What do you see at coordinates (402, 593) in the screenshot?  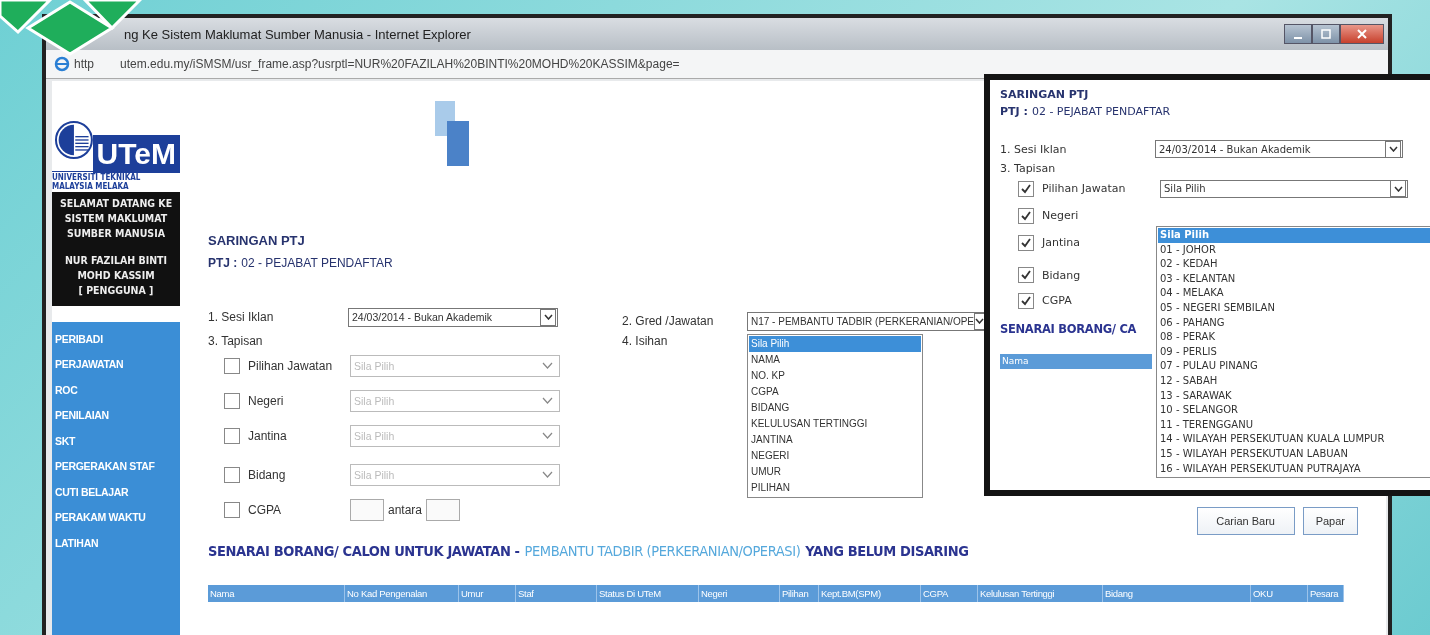 I see `column-header: No Kad Pengenalan` at bounding box center [402, 593].